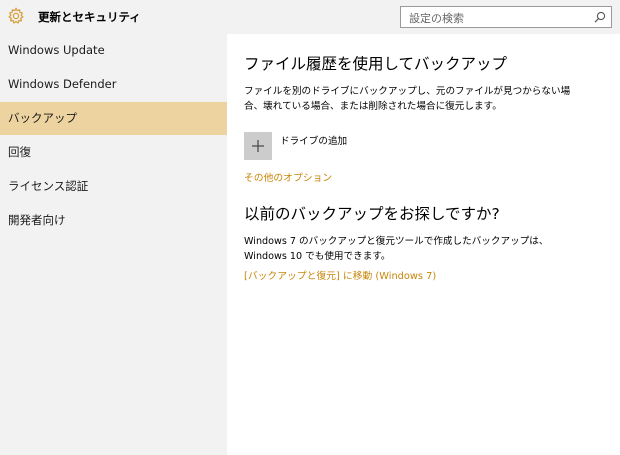 The height and width of the screenshot is (455, 620). Describe the element at coordinates (113, 118) in the screenshot. I see `sidebar-item-backup: バックアップ` at that location.